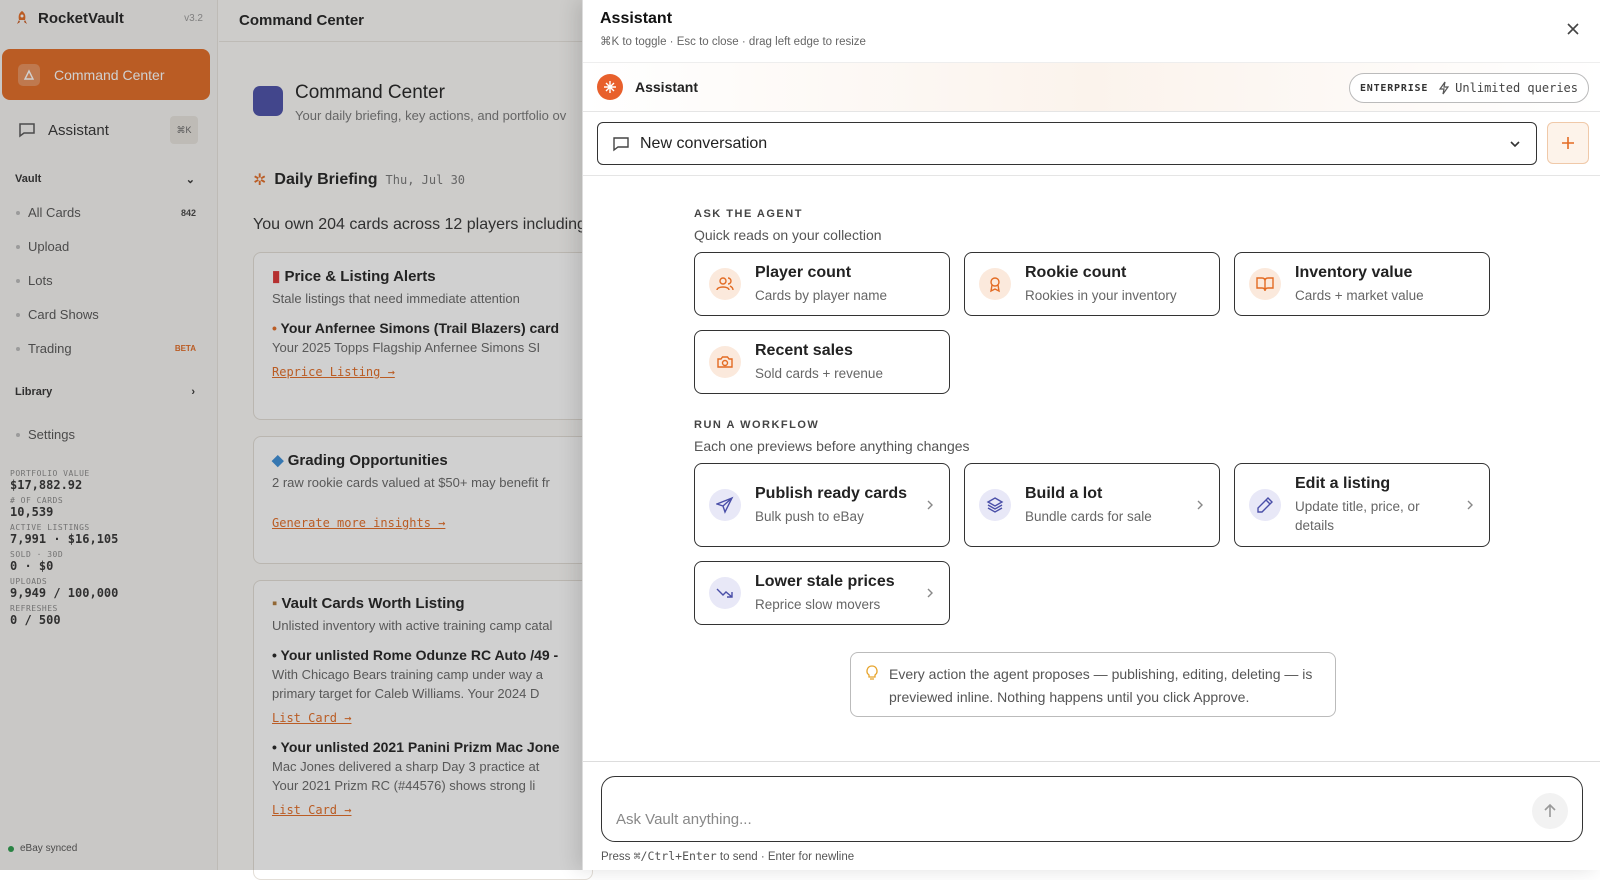 The width and height of the screenshot is (1600, 880). I want to click on conversation-label: New conversation, so click(704, 143).